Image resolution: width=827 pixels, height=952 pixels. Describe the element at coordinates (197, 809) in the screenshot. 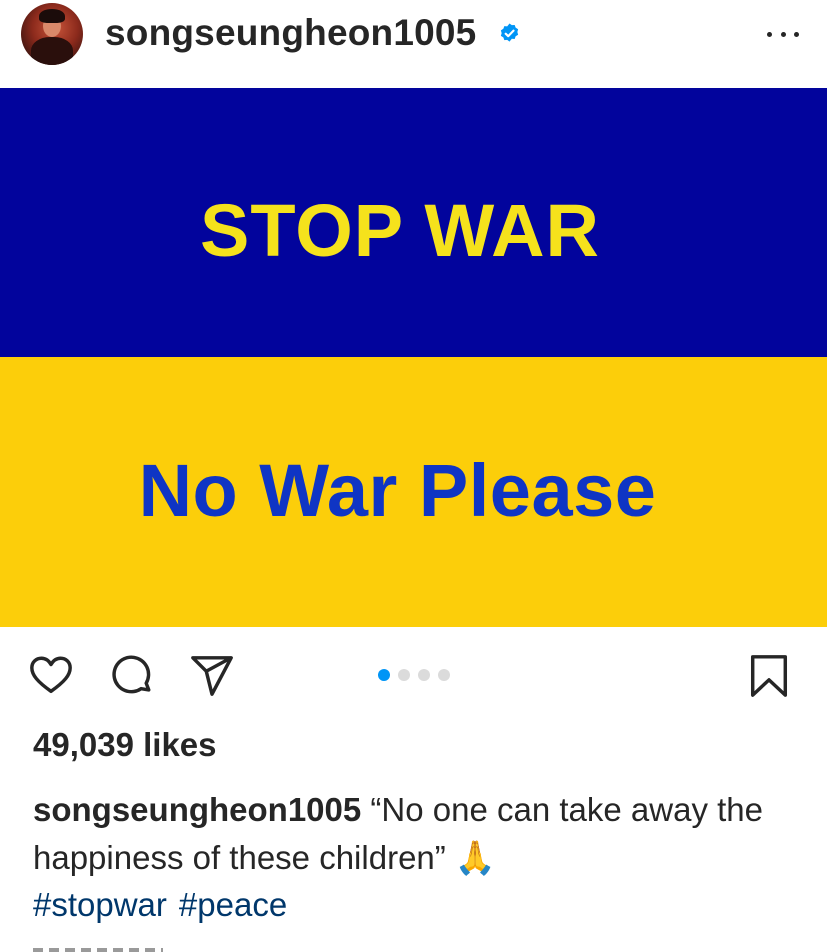

I see `caption-username: songseungheon1005` at that location.